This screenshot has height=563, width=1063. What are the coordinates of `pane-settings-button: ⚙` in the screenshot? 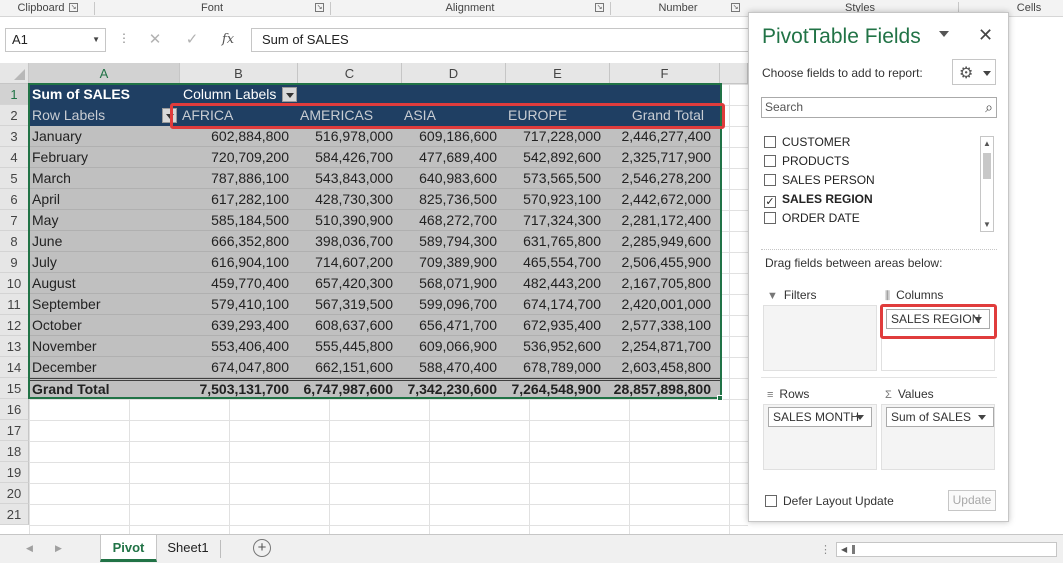 It's located at (974, 72).